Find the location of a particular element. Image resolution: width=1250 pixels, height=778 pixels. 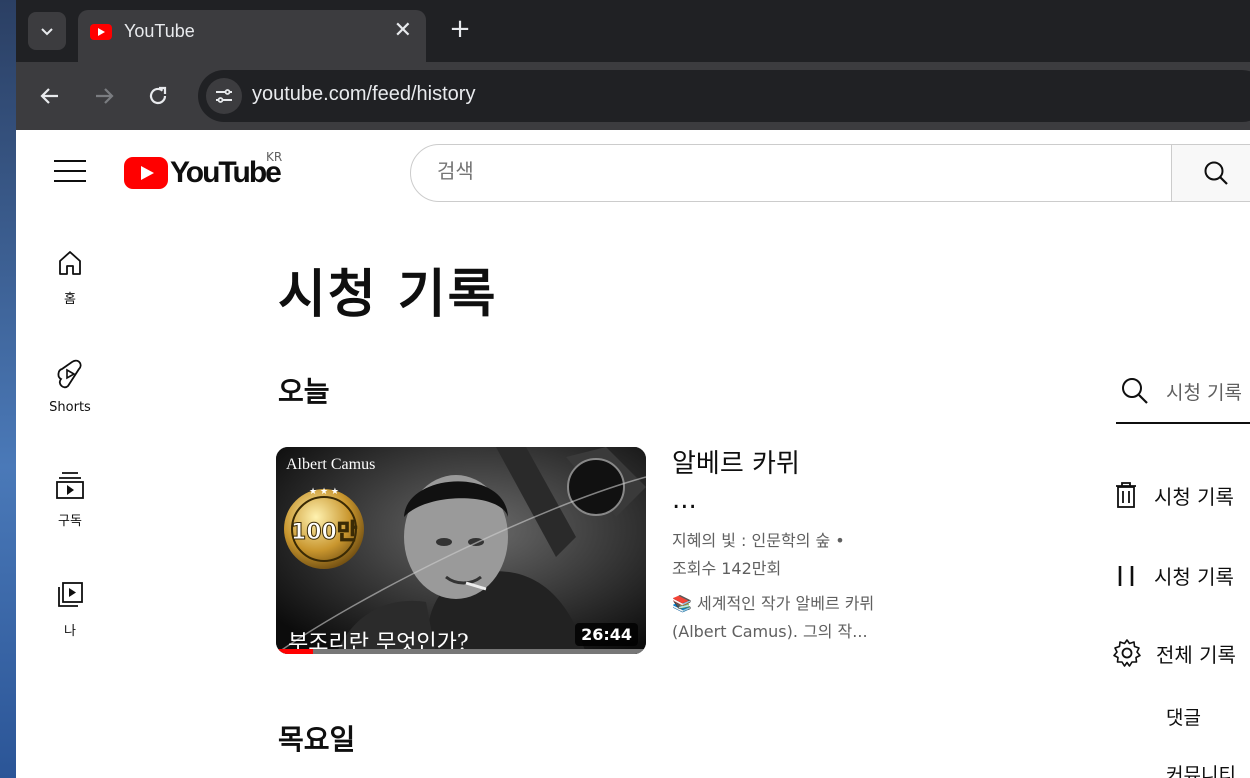

thumbnail-top-text: Albert Camus is located at coordinates (330, 464).